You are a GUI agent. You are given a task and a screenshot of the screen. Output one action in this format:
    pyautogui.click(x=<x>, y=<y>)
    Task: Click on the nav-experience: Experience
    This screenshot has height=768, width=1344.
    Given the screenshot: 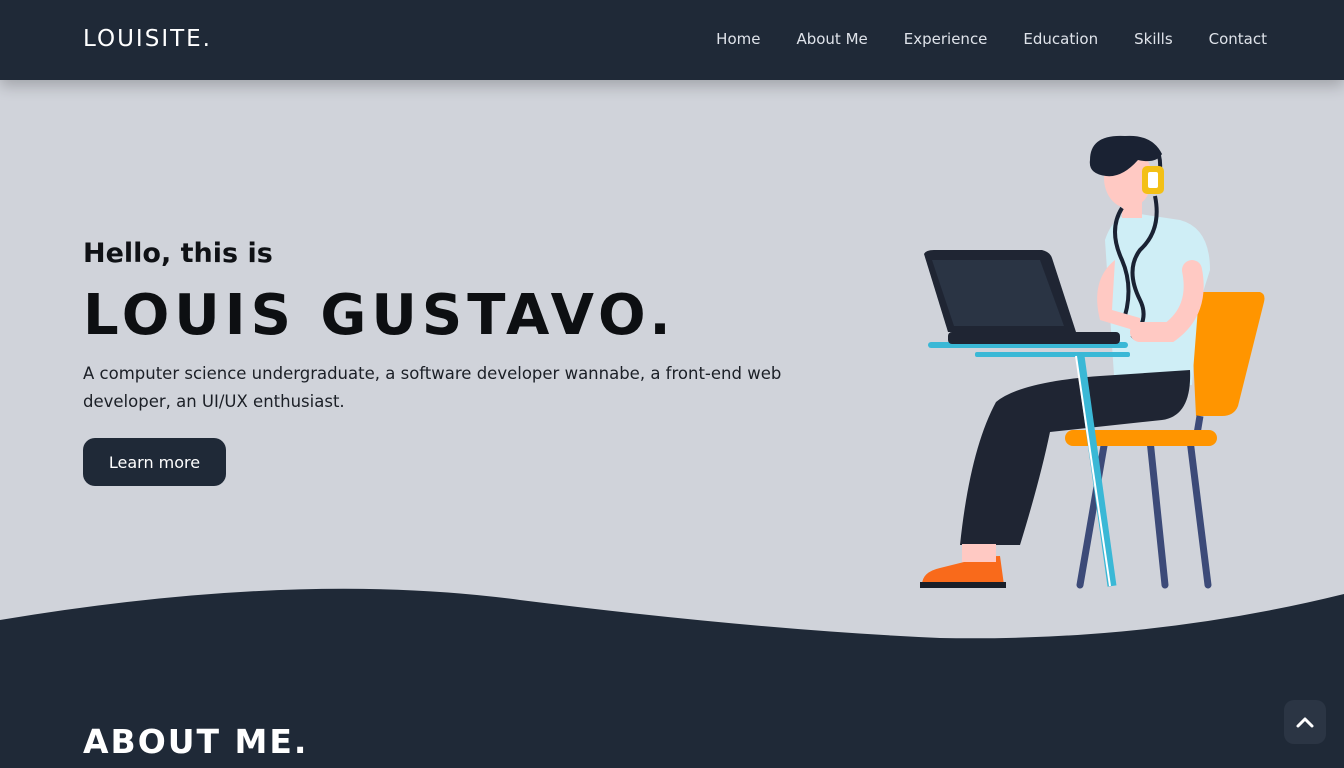 What is the action you would take?
    pyautogui.click(x=946, y=39)
    